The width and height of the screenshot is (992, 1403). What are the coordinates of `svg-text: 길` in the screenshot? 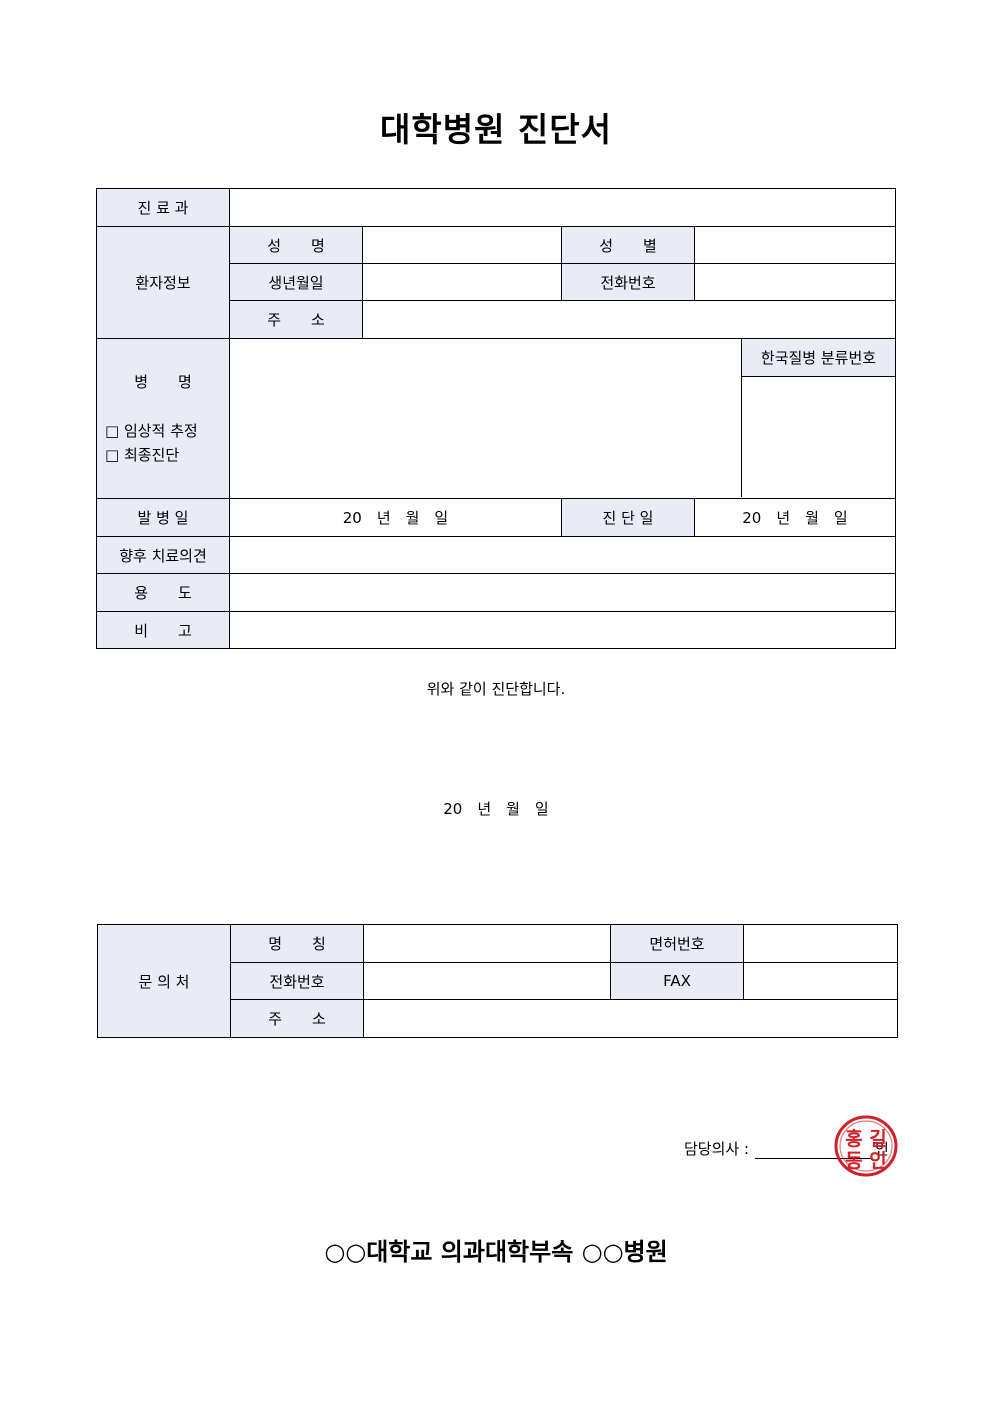 It's located at (877, 1139).